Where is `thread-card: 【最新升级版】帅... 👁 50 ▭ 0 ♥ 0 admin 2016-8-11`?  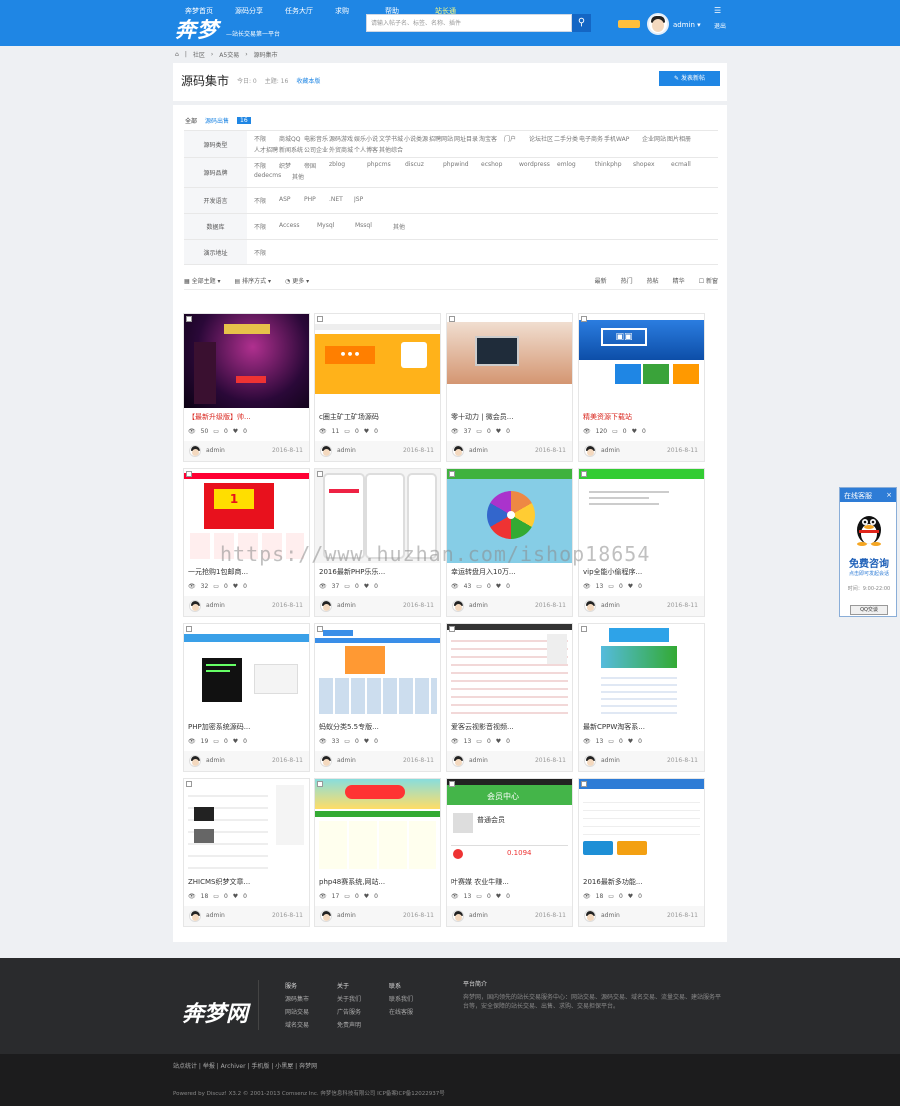 thread-card: 【最新升级版】帅... 👁 50 ▭ 0 ♥ 0 admin 2016-8-11 is located at coordinates (246, 387).